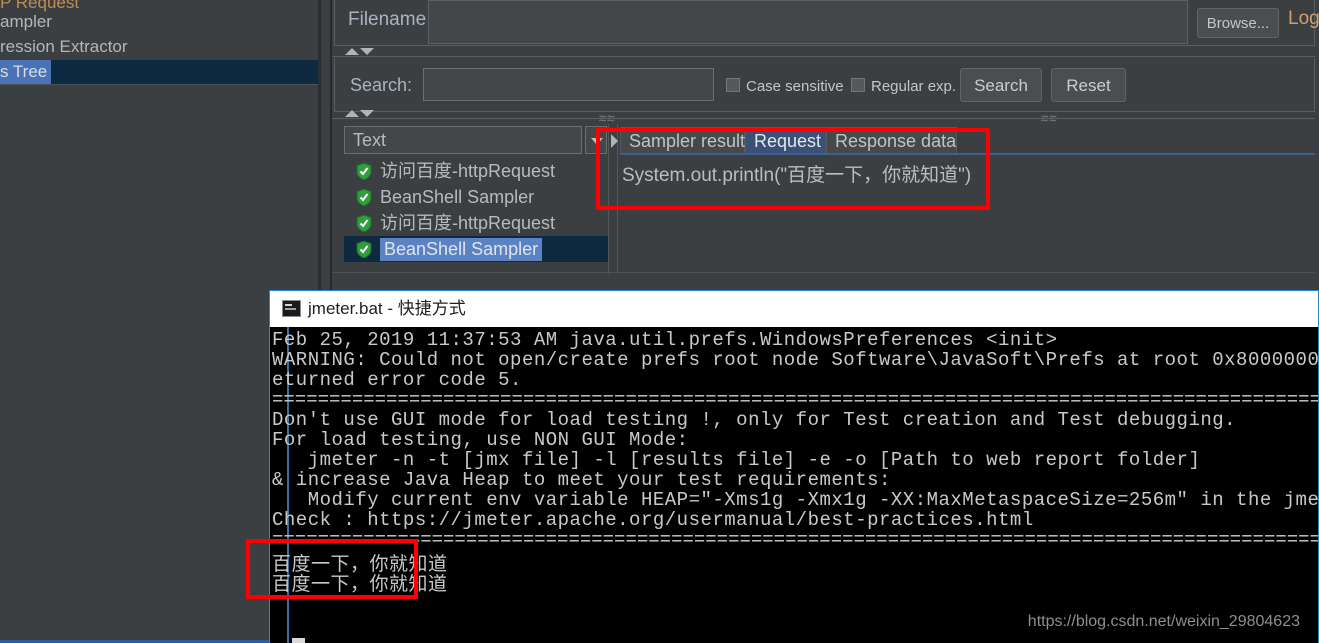 The image size is (1319, 643). Describe the element at coordinates (291, 308) in the screenshot. I see `console-window-icon` at that location.